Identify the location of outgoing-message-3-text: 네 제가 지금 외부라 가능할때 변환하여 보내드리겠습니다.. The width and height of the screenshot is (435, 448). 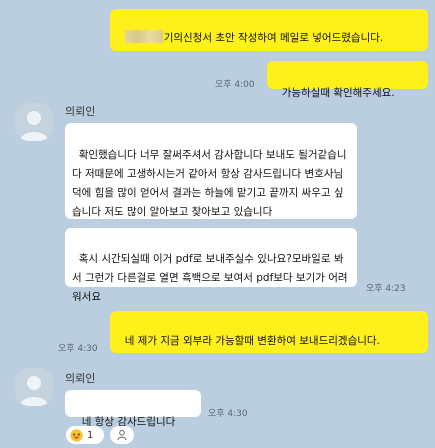
(252, 341).